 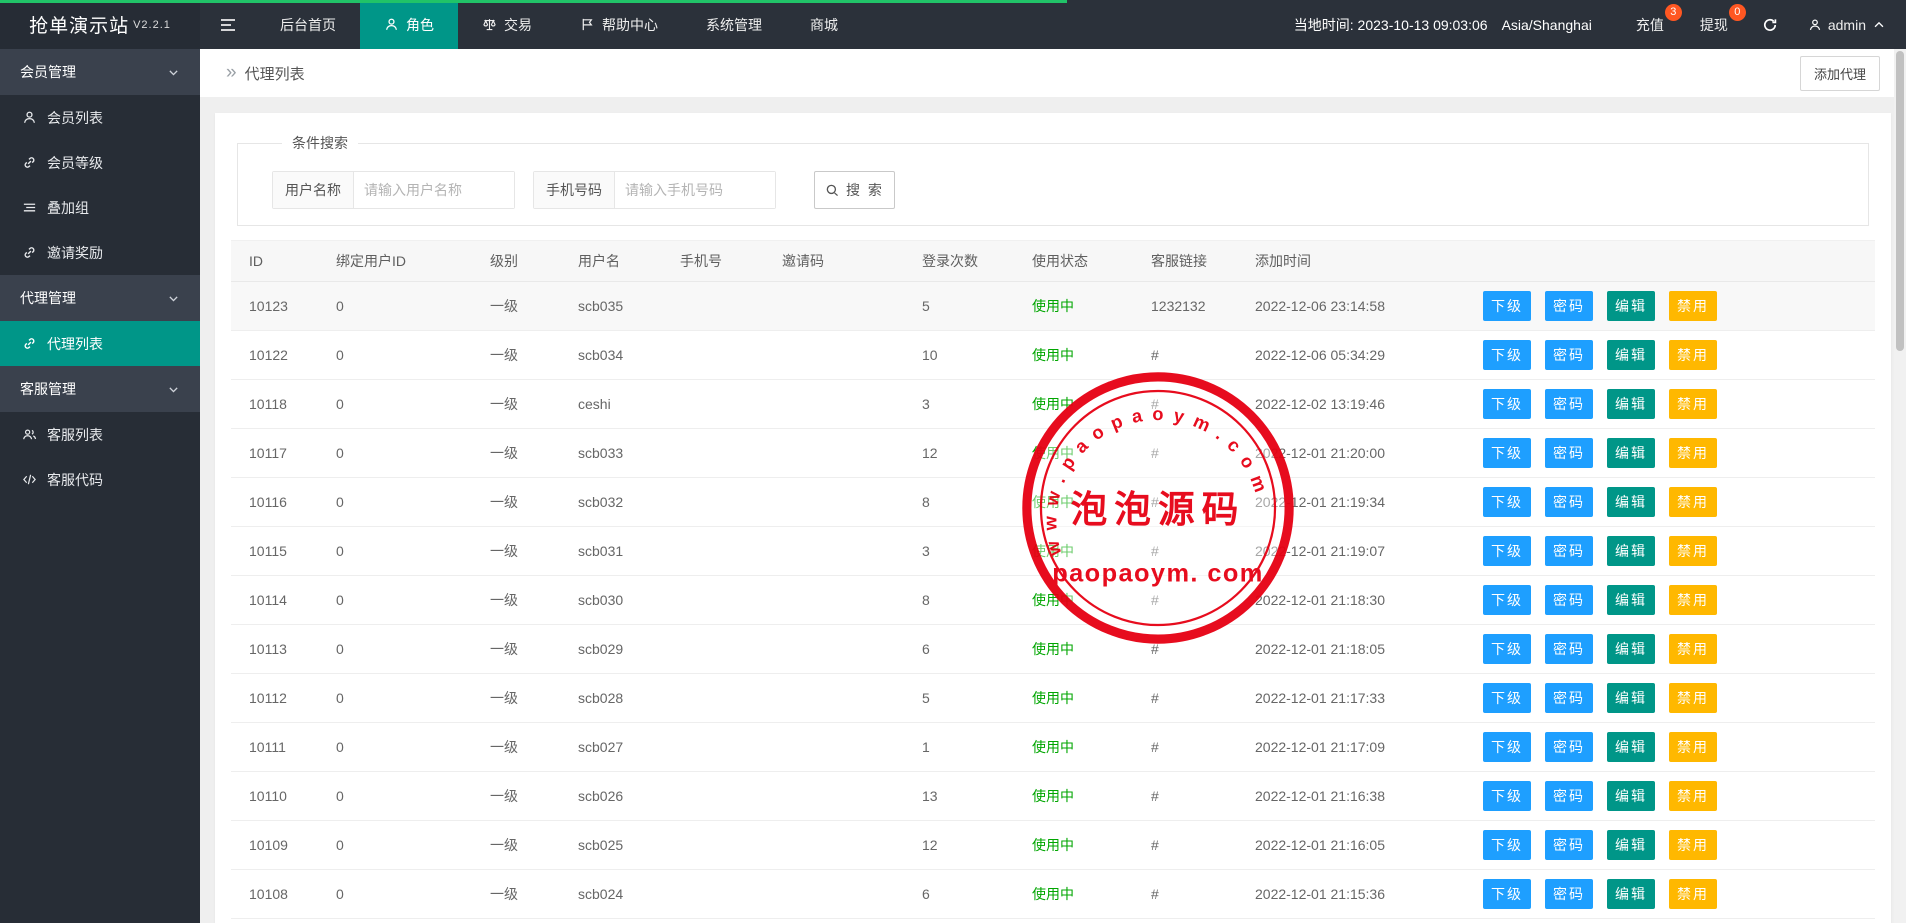 What do you see at coordinates (619, 24) in the screenshot?
I see `tab-help-center: 帮助中心` at bounding box center [619, 24].